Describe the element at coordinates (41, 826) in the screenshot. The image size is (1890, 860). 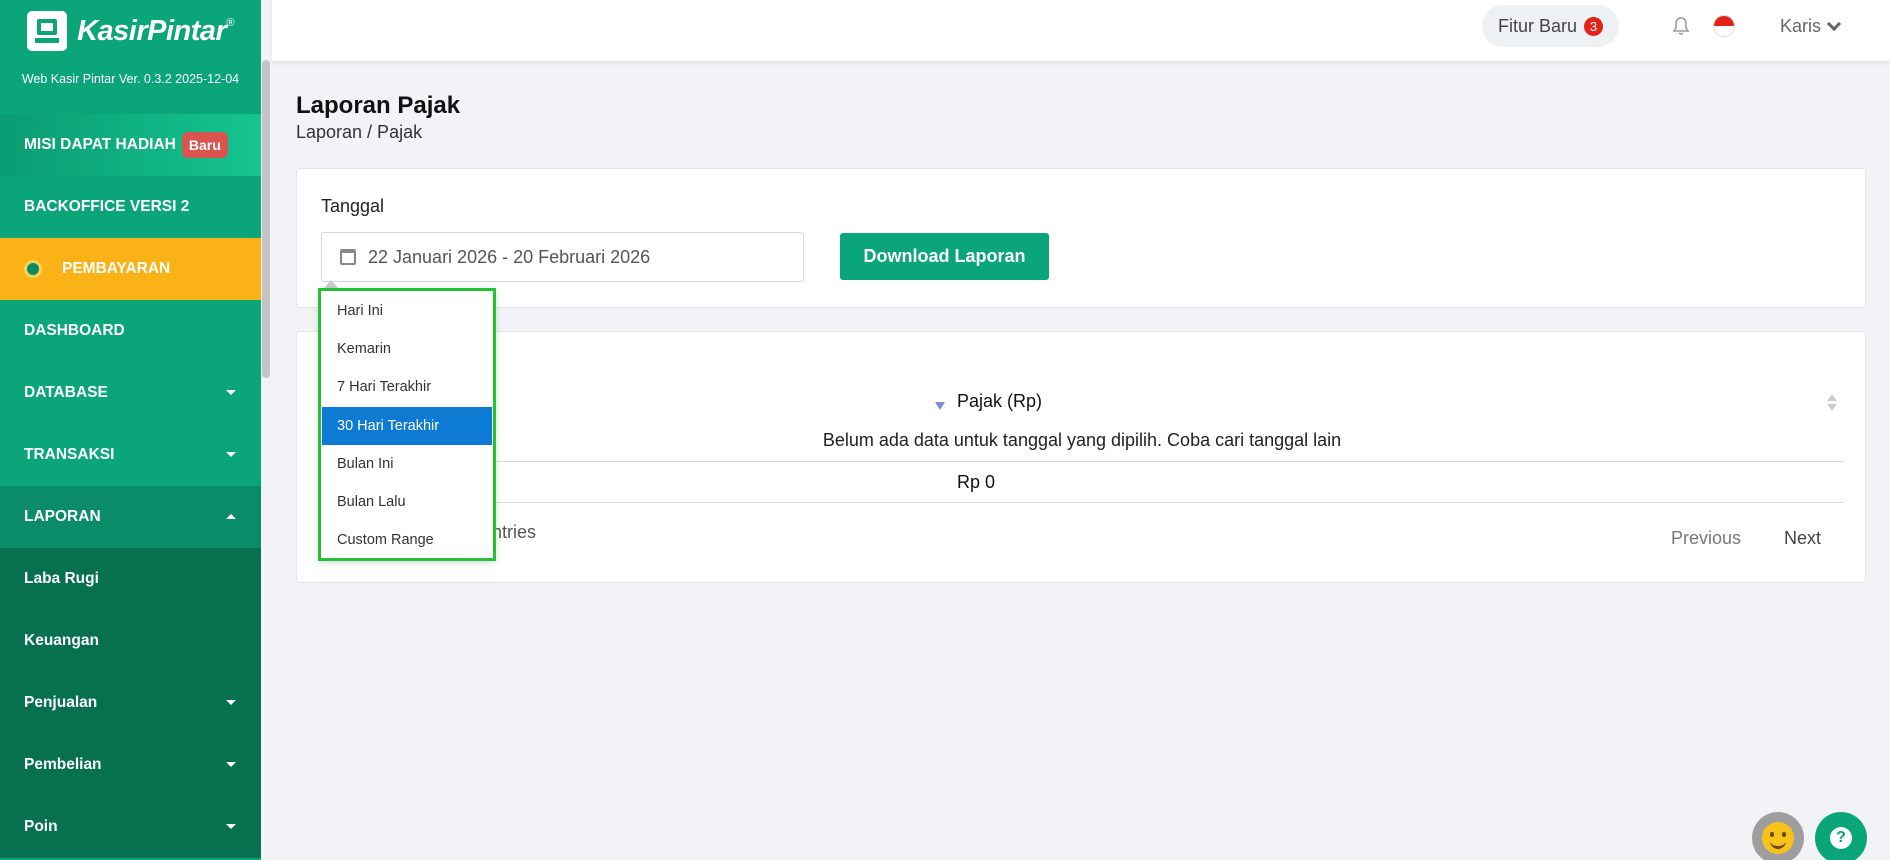
I see `submenu-label: Poin` at that location.